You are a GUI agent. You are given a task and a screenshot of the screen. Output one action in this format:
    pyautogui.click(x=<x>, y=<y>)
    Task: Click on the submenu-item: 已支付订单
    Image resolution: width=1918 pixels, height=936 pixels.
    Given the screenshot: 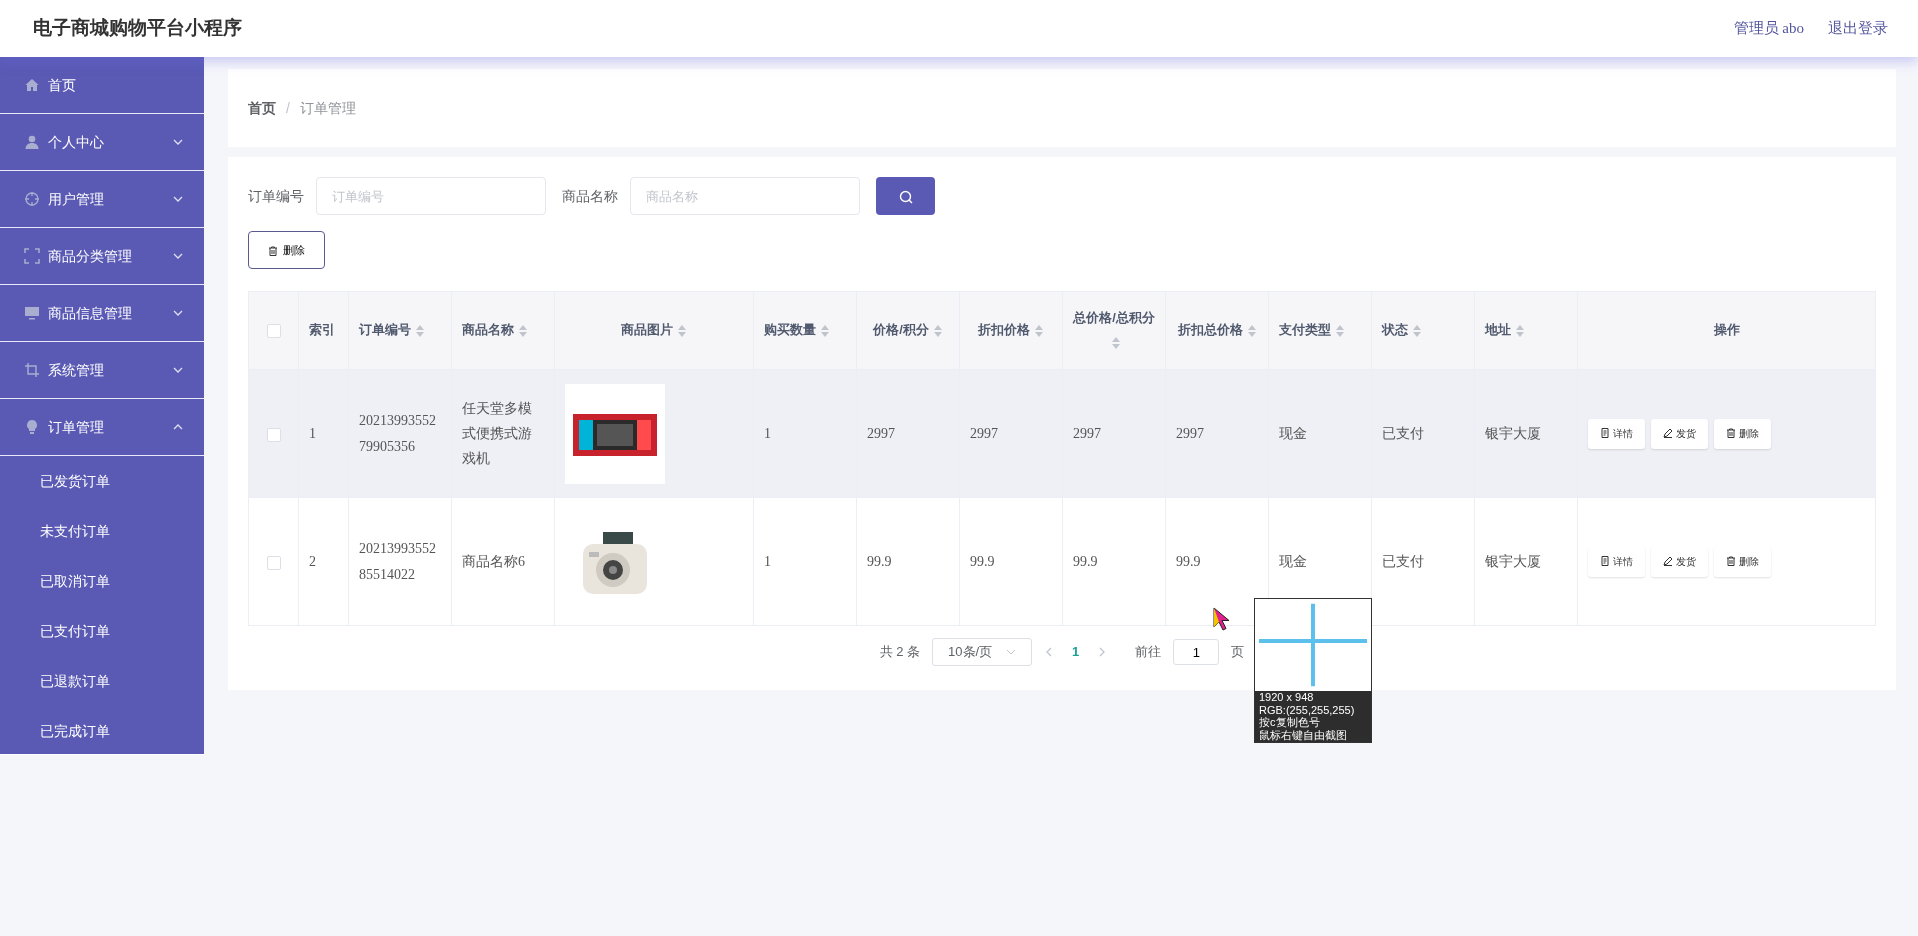 What is the action you would take?
    pyautogui.click(x=102, y=631)
    